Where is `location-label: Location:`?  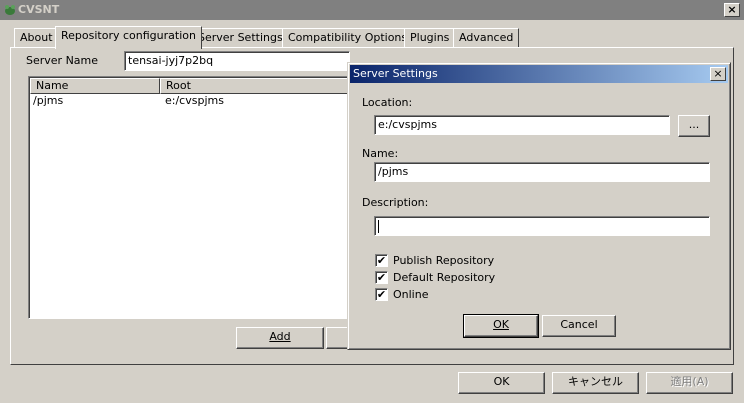
location-label: Location: is located at coordinates (387, 102).